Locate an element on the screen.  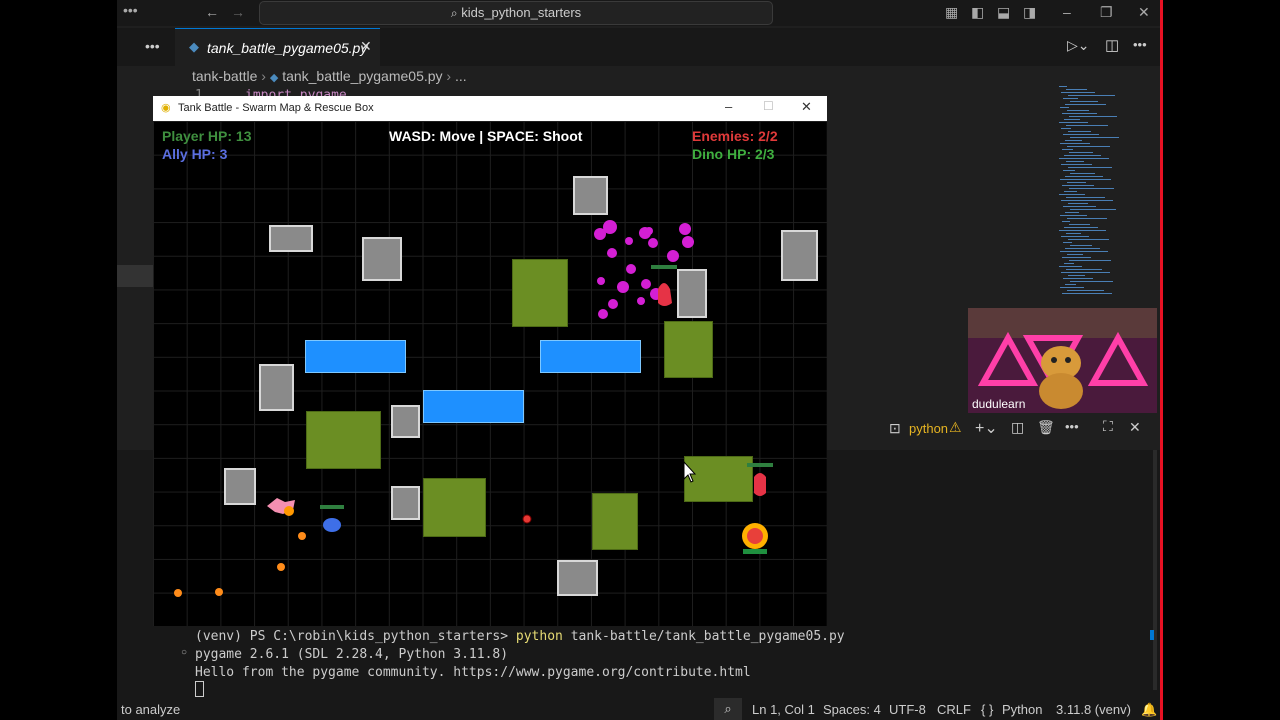
more-actions-icon: ••• is located at coordinates (152, 46).